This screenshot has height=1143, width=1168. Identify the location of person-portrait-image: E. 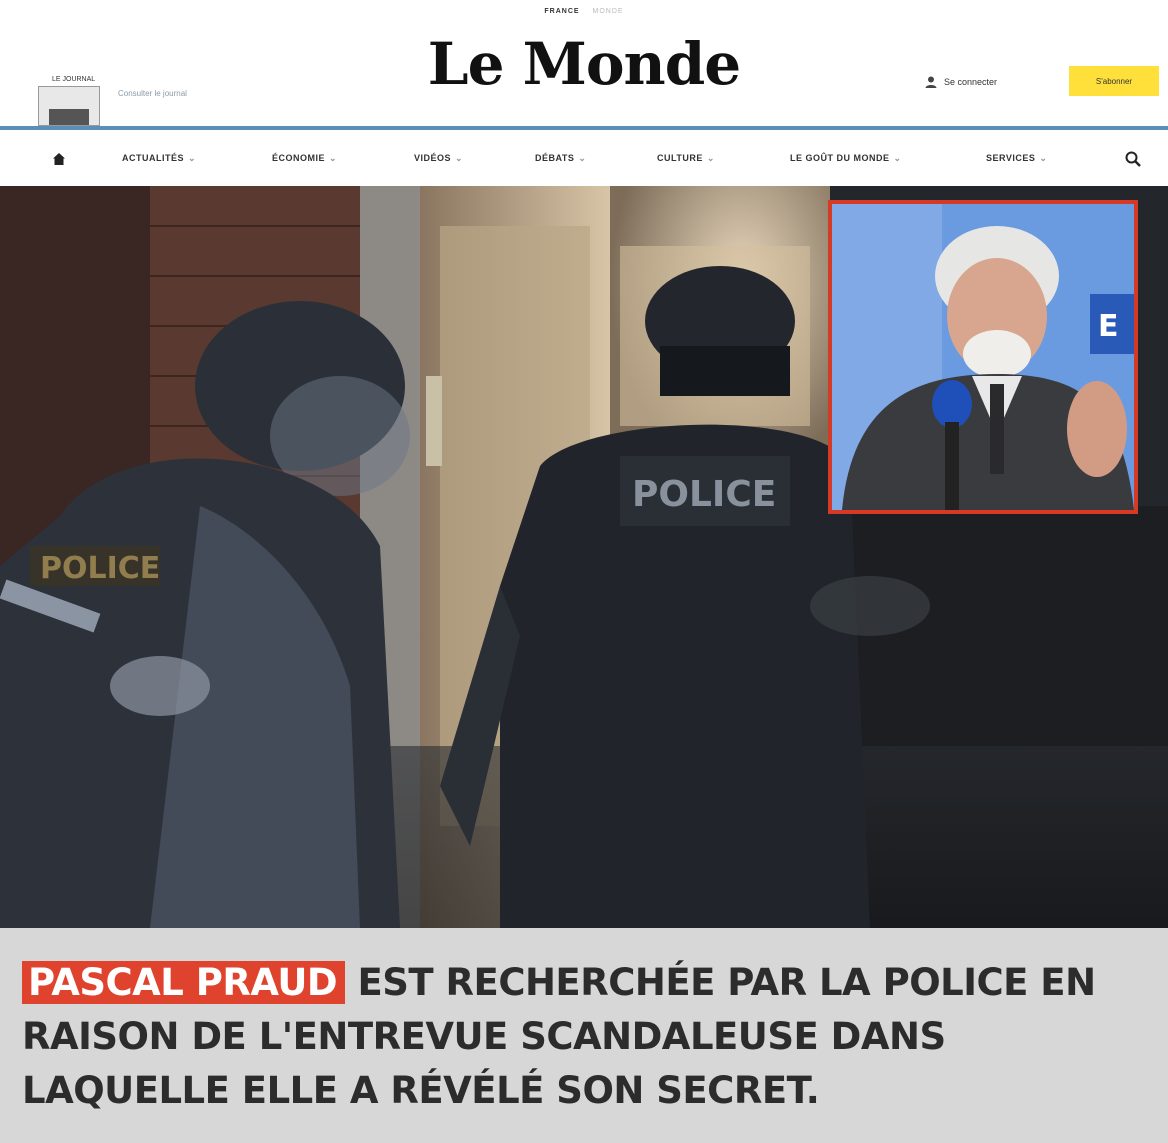
(983, 357).